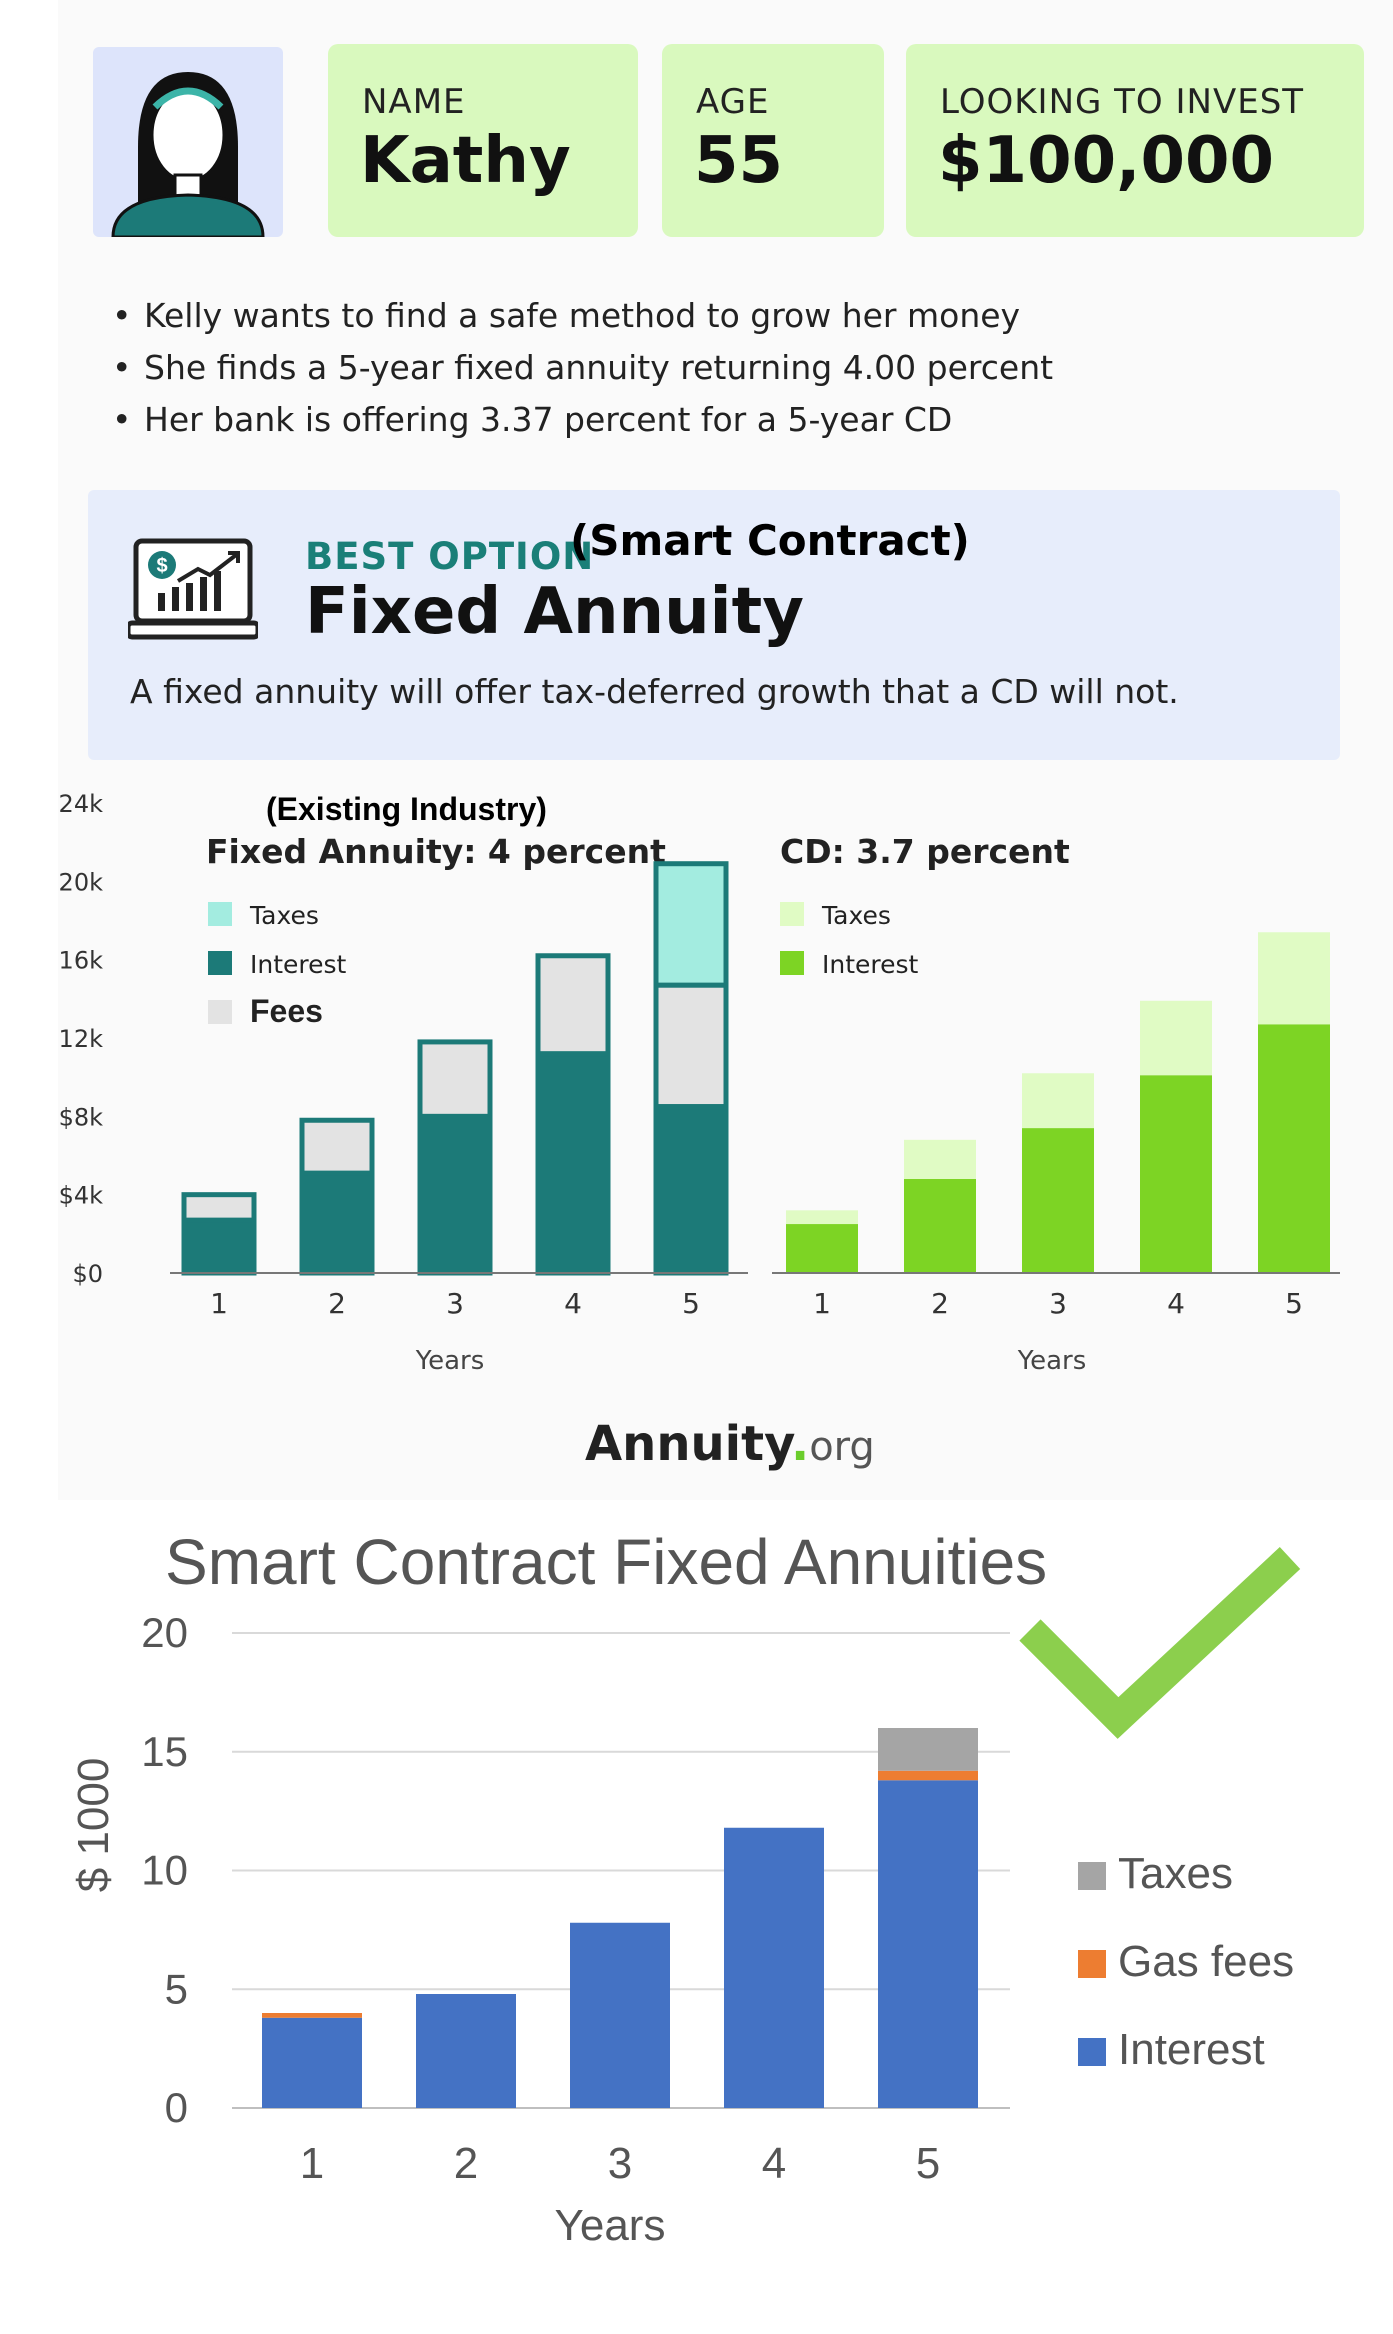 The height and width of the screenshot is (2334, 1393). Describe the element at coordinates (176, 1988) in the screenshot. I see `y-tick-label: 5` at that location.